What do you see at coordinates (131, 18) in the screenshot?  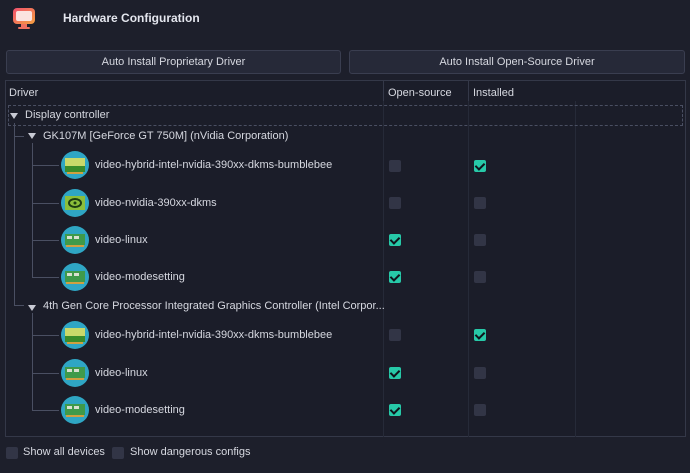 I see `window-title: Hardware Configuration` at bounding box center [131, 18].